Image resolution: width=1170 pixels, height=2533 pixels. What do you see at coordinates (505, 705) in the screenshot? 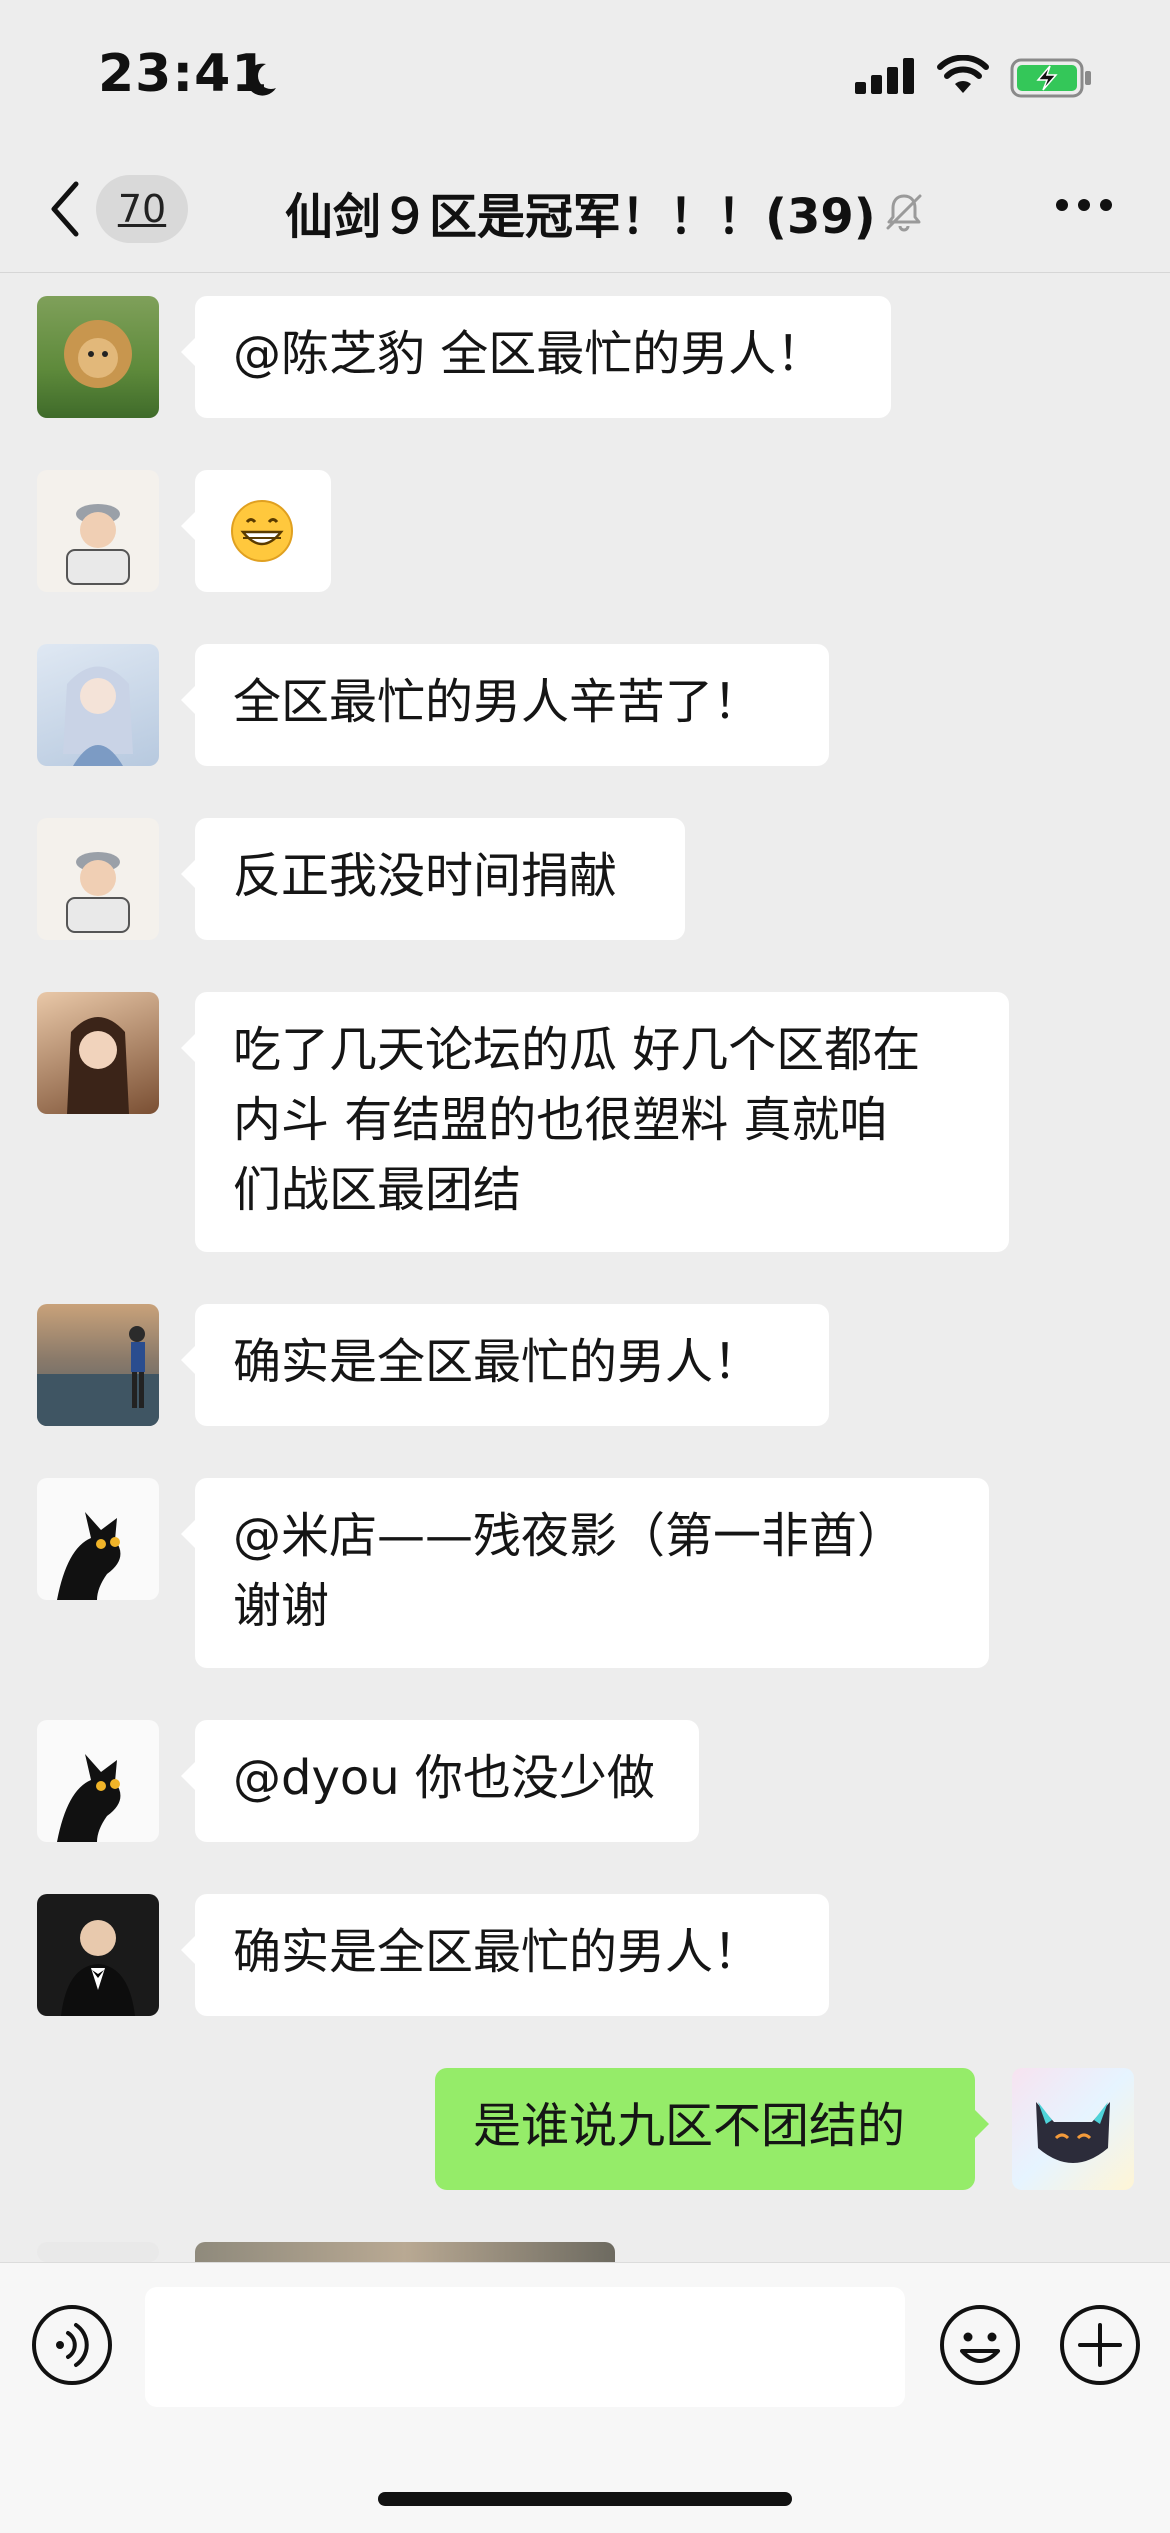
I see `message-bubble: 全区最忙的男人辛苦了！` at bounding box center [505, 705].